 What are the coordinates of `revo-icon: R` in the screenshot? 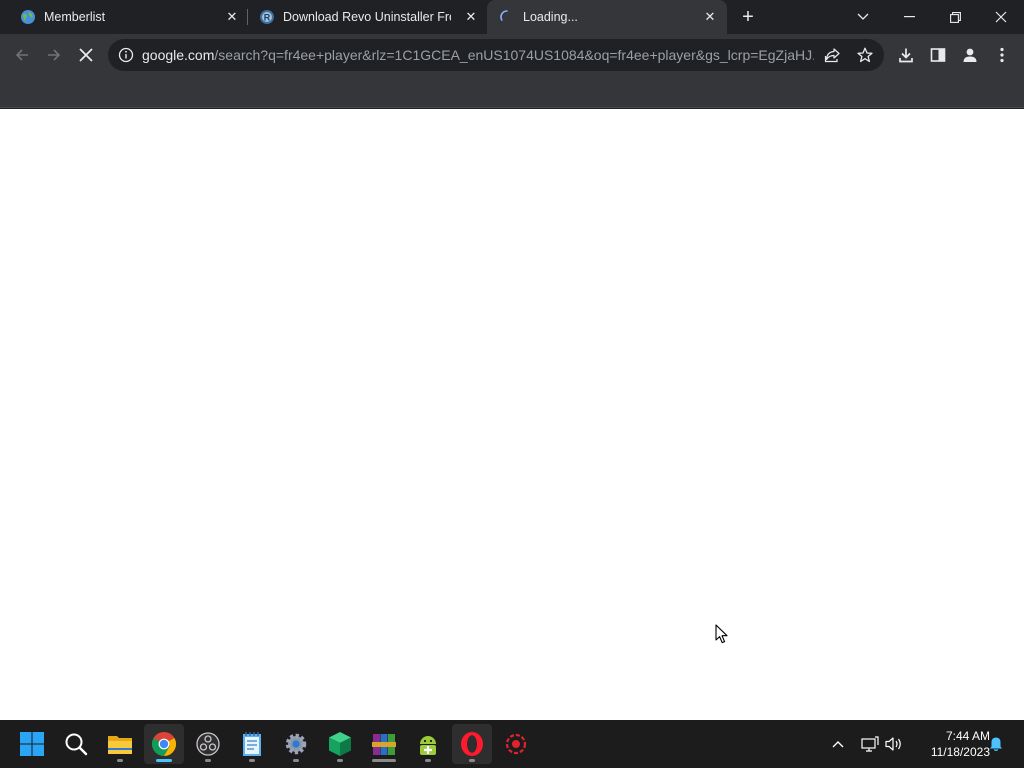 It's located at (267, 17).